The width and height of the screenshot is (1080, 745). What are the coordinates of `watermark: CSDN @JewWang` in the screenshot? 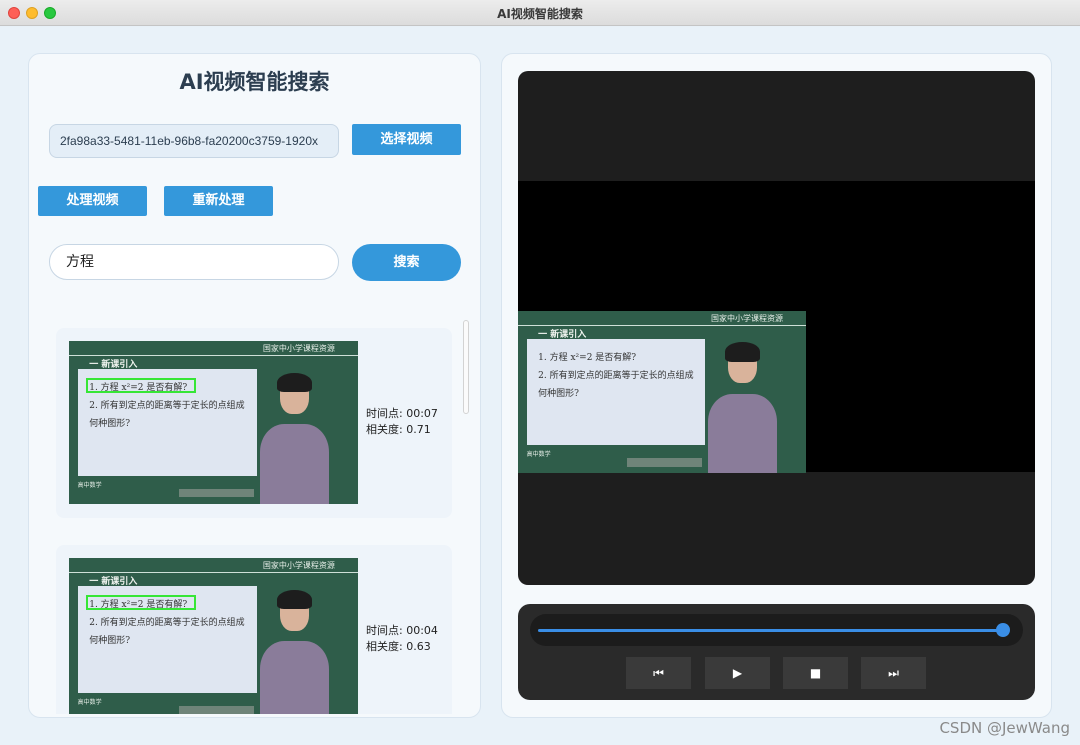 It's located at (1004, 728).